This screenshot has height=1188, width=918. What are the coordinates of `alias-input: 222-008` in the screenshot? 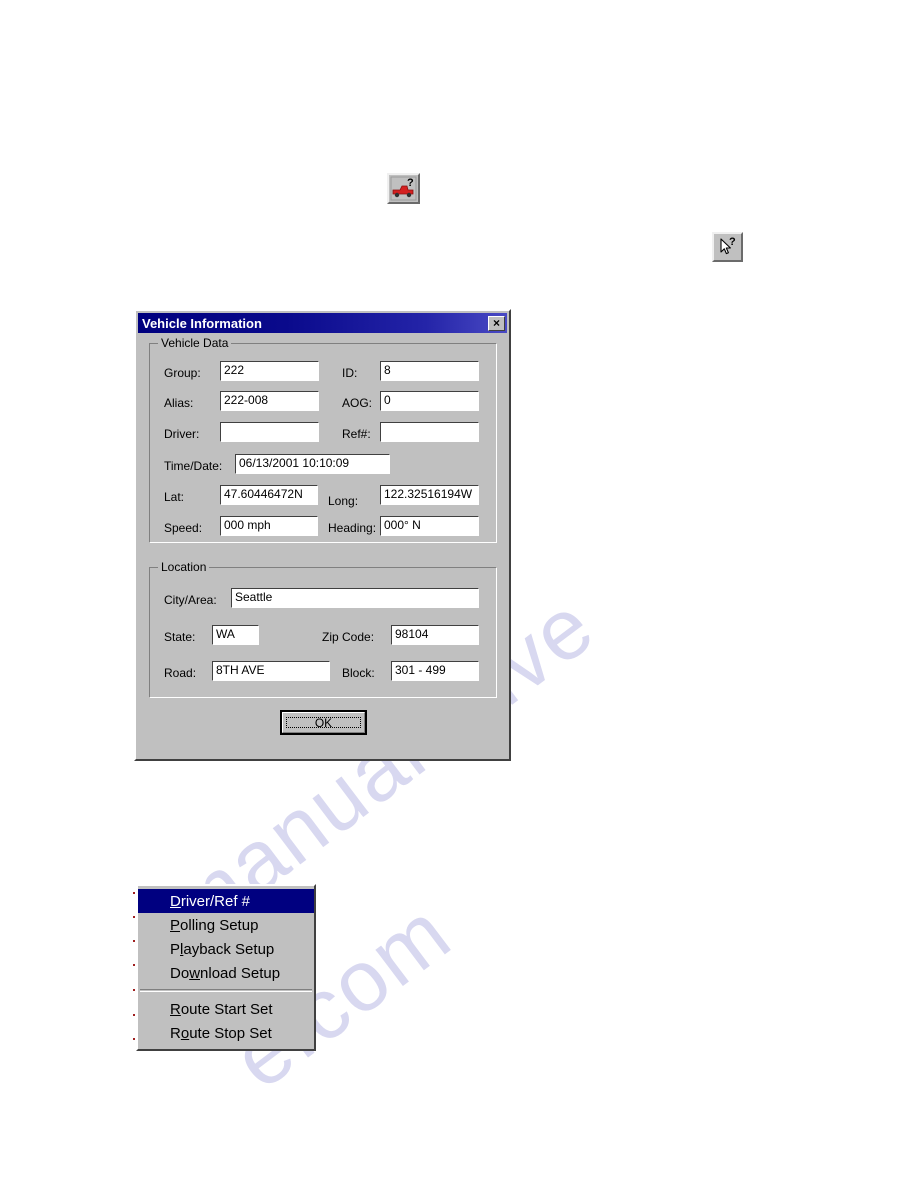 It's located at (269, 401).